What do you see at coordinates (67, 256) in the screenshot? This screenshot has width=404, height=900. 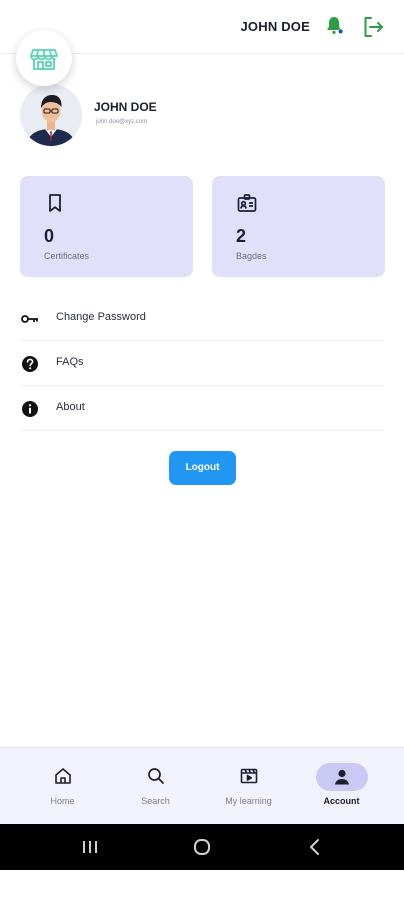 I see `certificates-label: Certificates` at bounding box center [67, 256].